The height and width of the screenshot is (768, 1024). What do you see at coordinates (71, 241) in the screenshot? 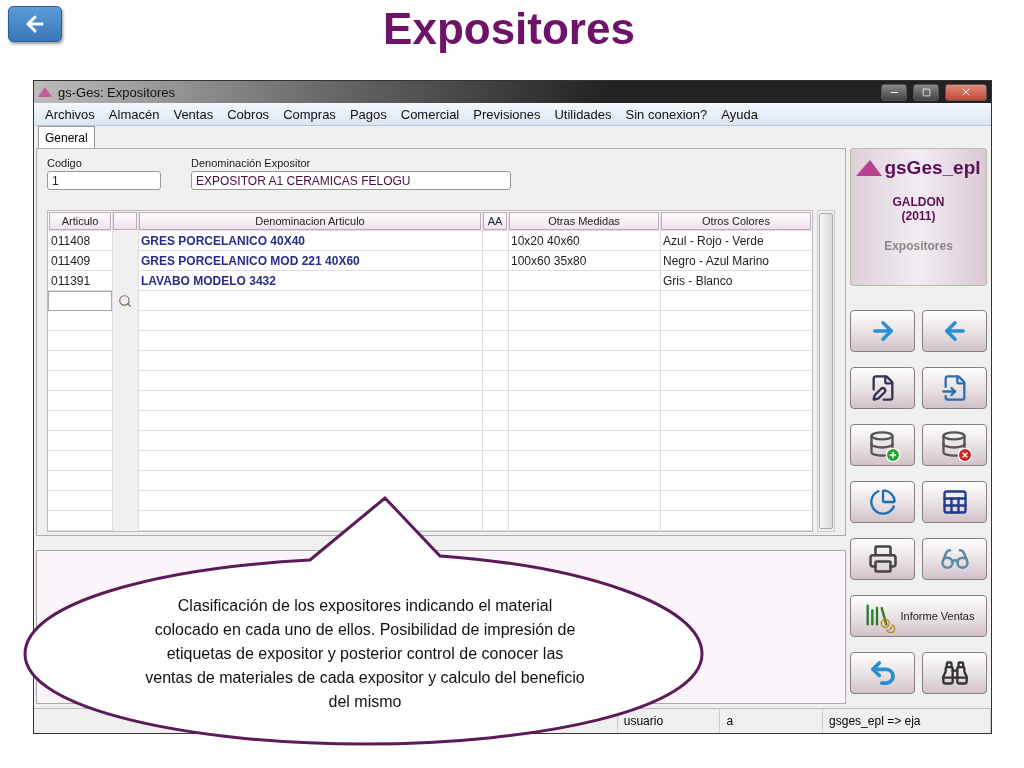
I see `table-cell-text: 011408` at bounding box center [71, 241].